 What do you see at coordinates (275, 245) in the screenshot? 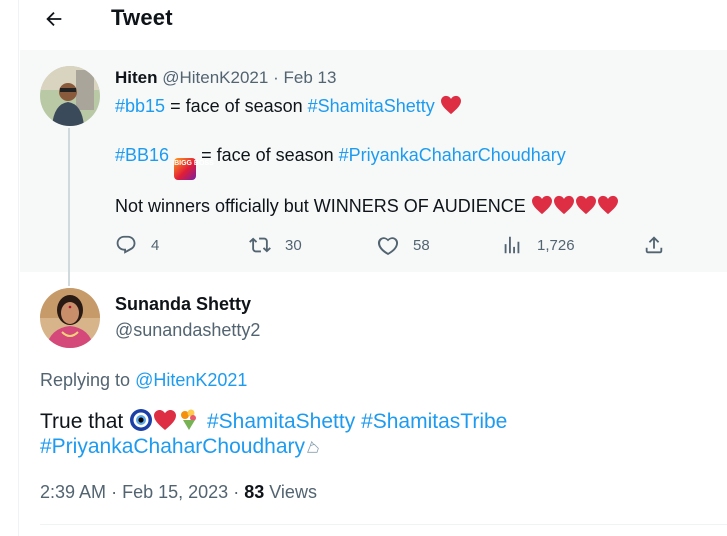
I see `retweet-button: 30` at bounding box center [275, 245].